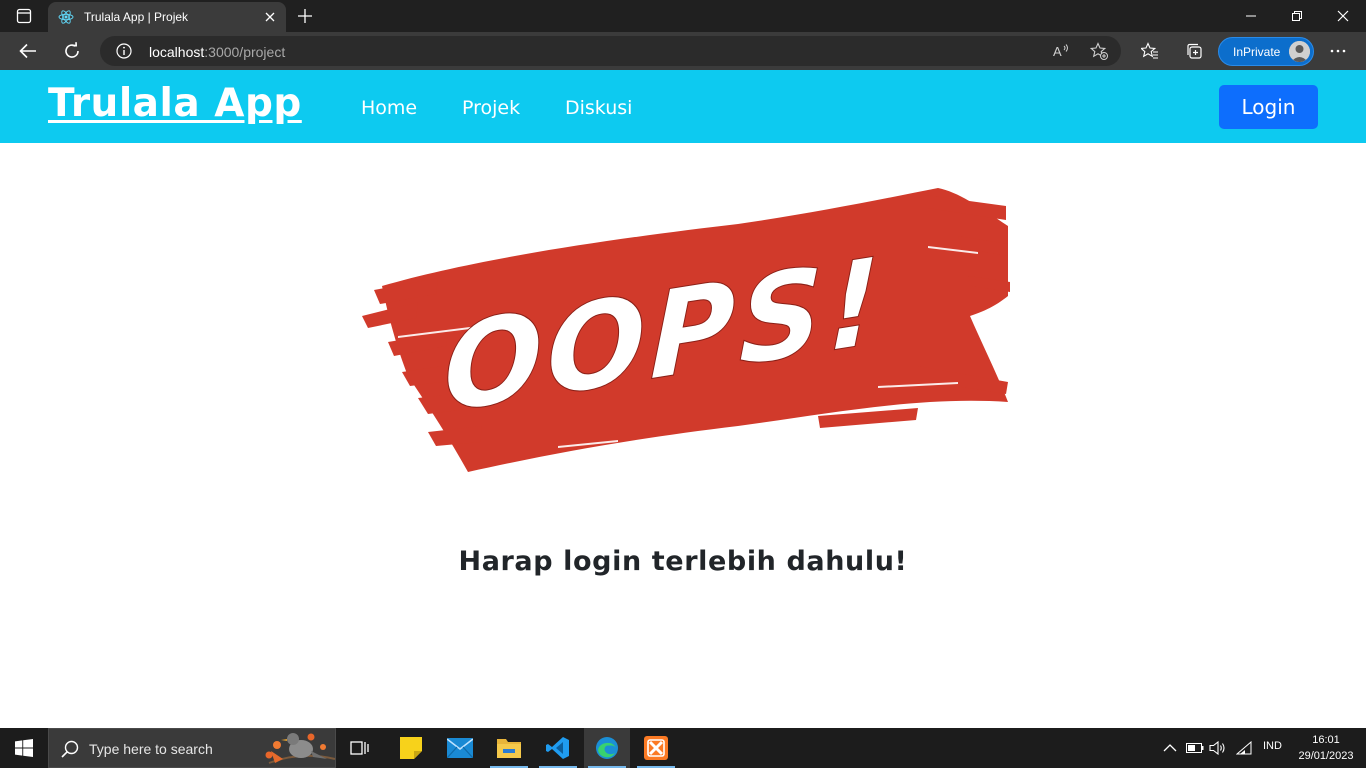 This screenshot has height=774, width=1366. What do you see at coordinates (72, 51) in the screenshot?
I see `refresh-icon` at bounding box center [72, 51].